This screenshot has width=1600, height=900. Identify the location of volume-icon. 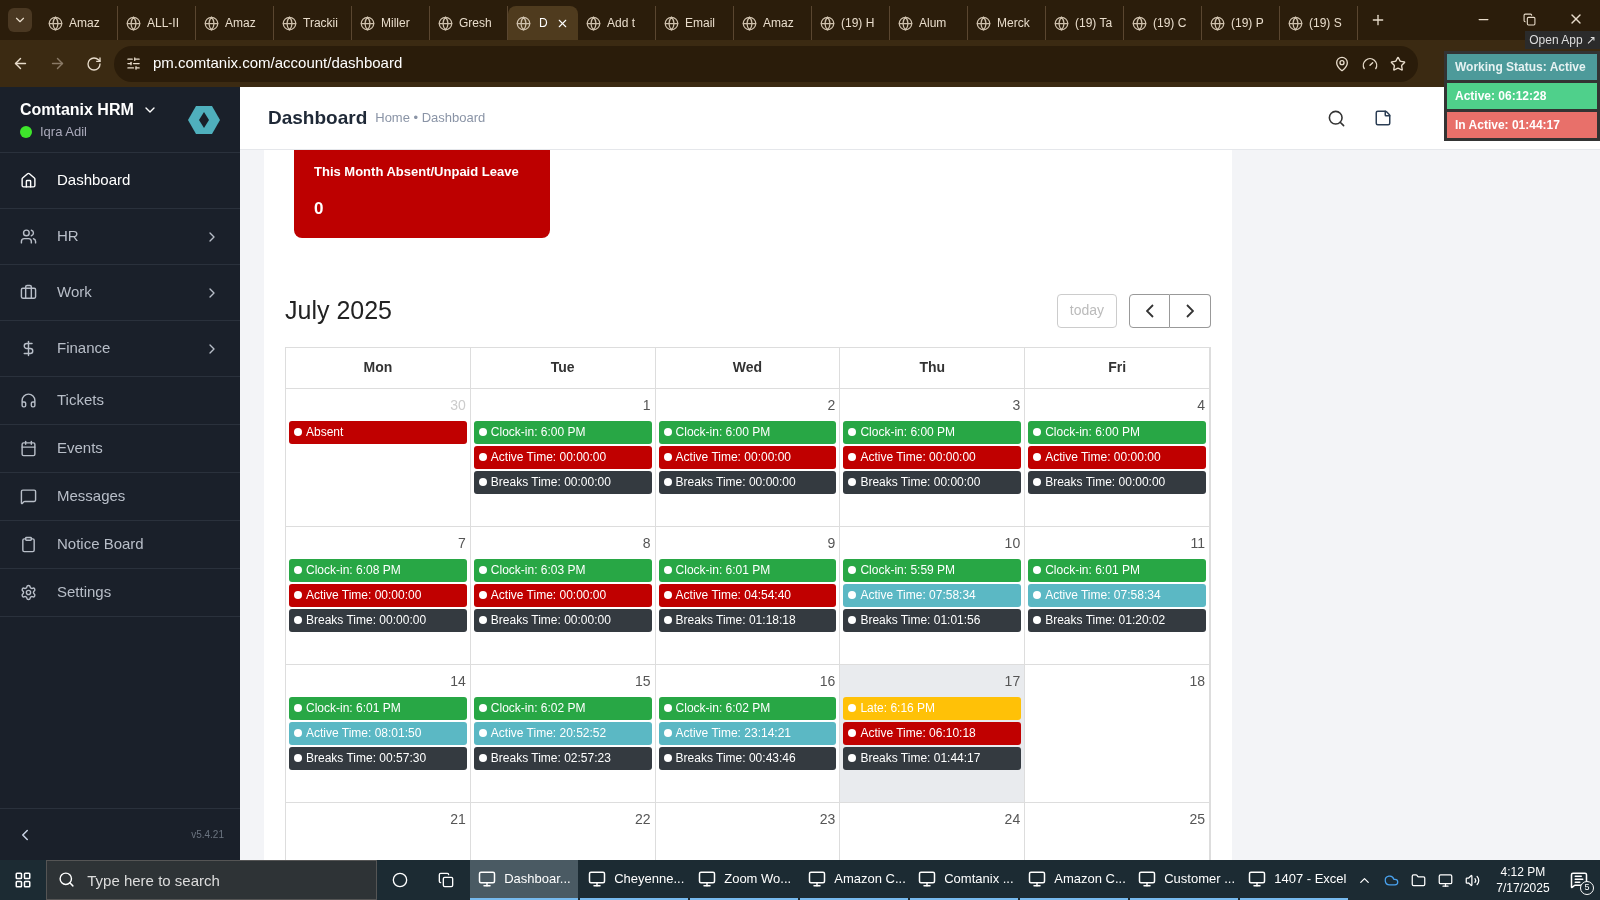
(1473, 880).